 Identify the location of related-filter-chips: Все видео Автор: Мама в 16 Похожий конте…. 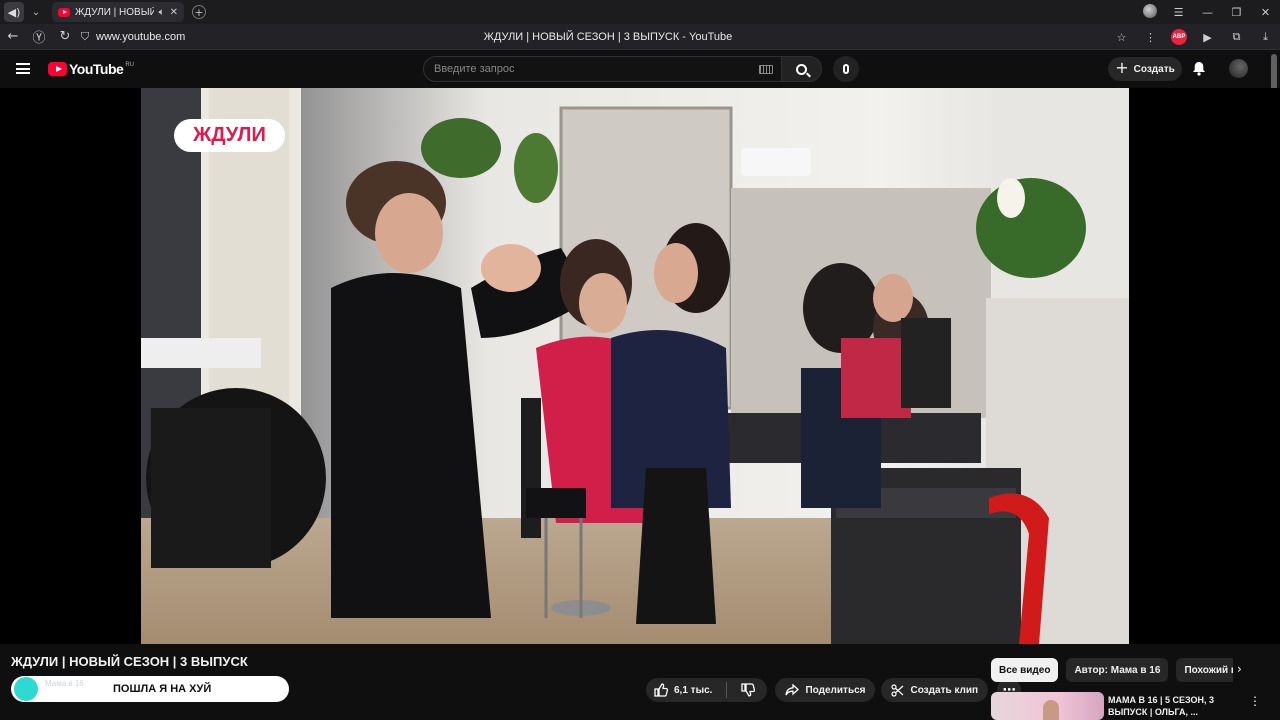
(1112, 670).